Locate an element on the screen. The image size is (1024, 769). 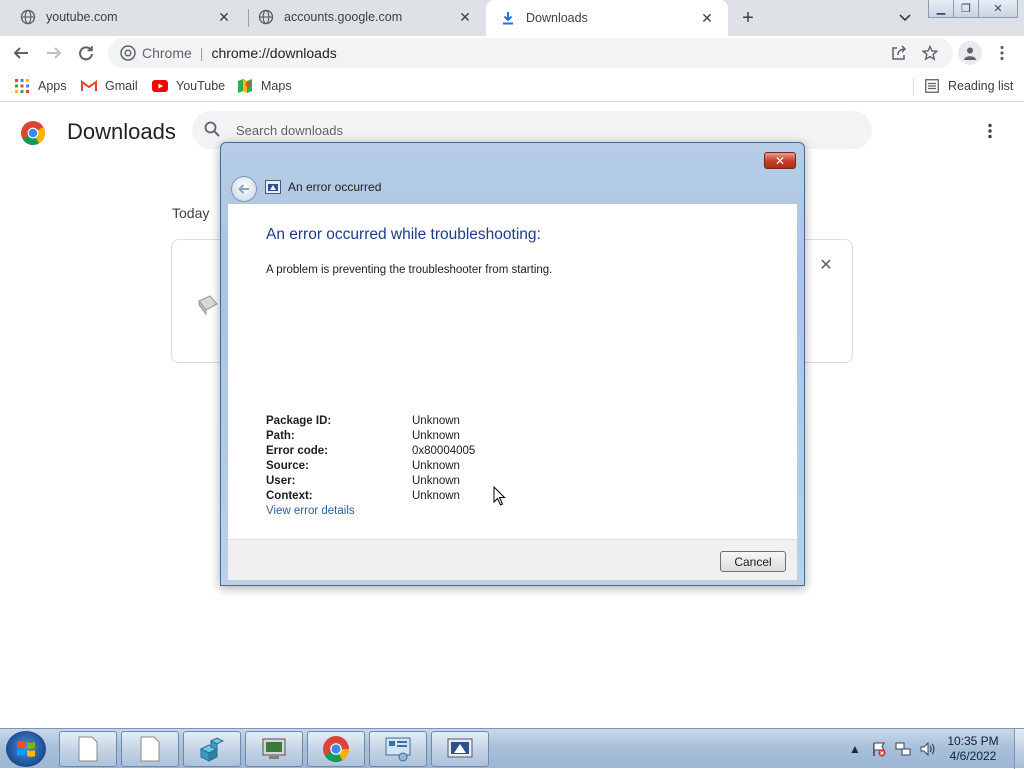
tab-title: youtube.com is located at coordinates (82, 17).